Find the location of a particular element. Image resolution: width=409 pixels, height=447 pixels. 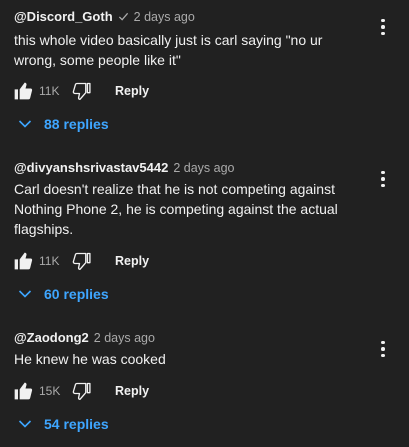

replies-count-label: 54 replies is located at coordinates (76, 424).